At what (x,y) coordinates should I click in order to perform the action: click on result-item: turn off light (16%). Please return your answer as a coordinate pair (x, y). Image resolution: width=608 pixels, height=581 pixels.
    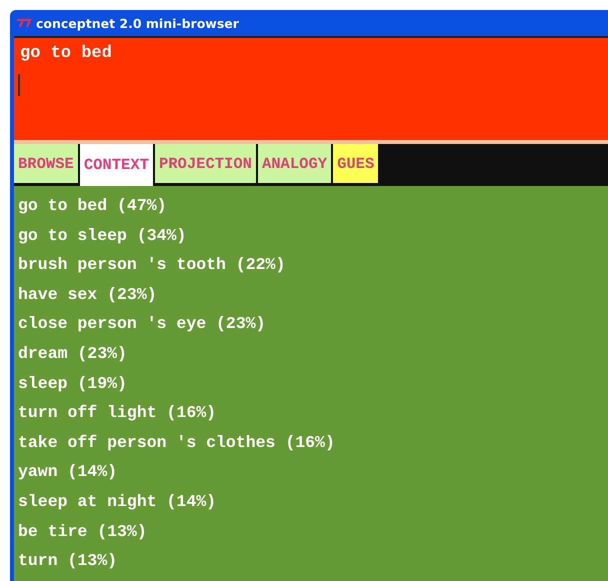
    Looking at the image, I should click on (313, 413).